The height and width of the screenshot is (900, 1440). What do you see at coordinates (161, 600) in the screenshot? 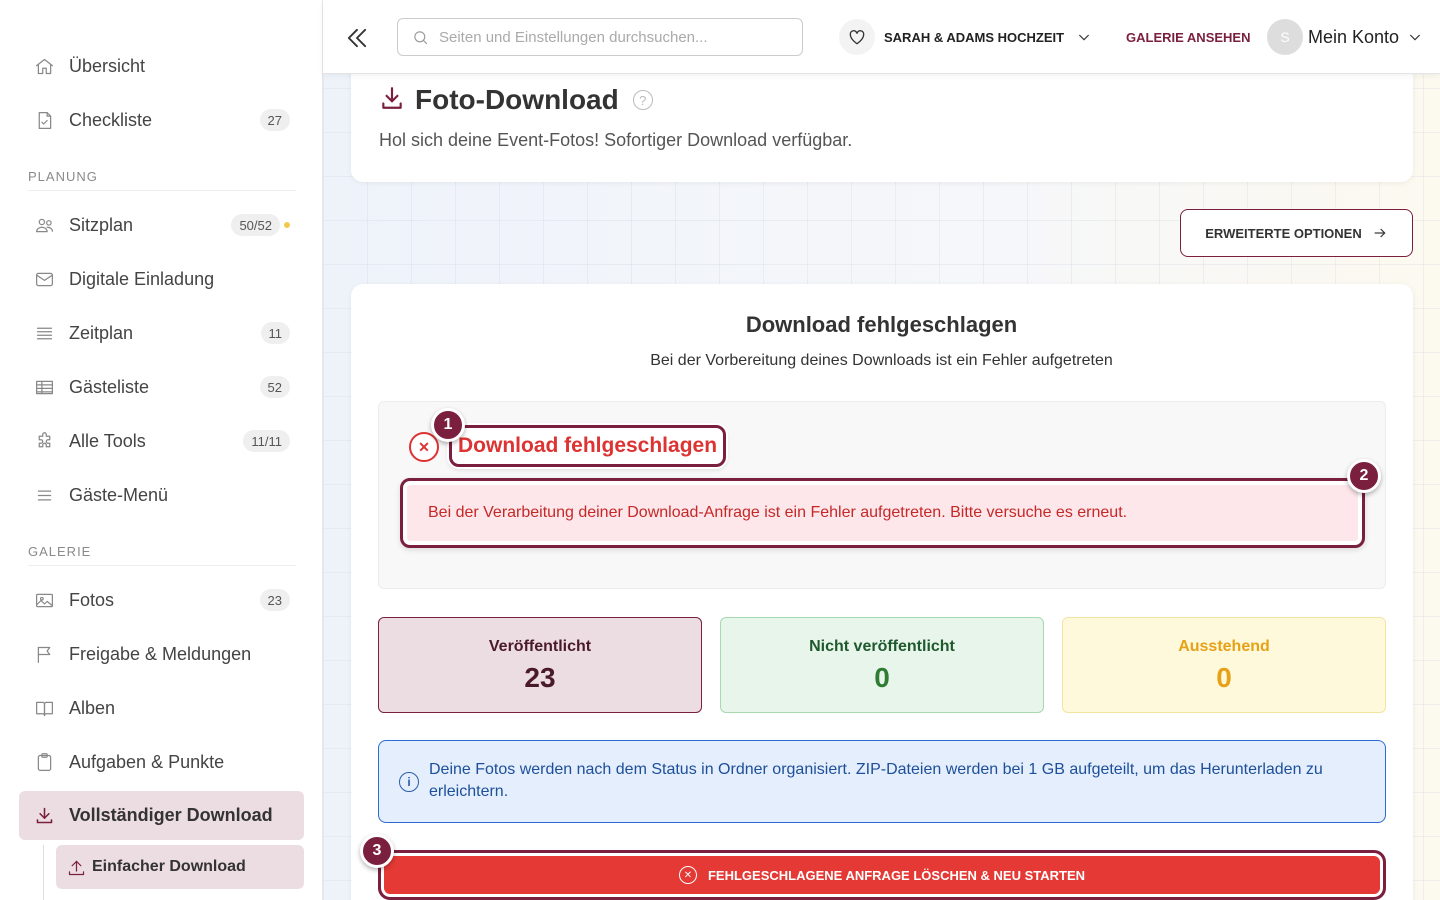
I see `sidebar-item-fotos: Fotos 23` at bounding box center [161, 600].